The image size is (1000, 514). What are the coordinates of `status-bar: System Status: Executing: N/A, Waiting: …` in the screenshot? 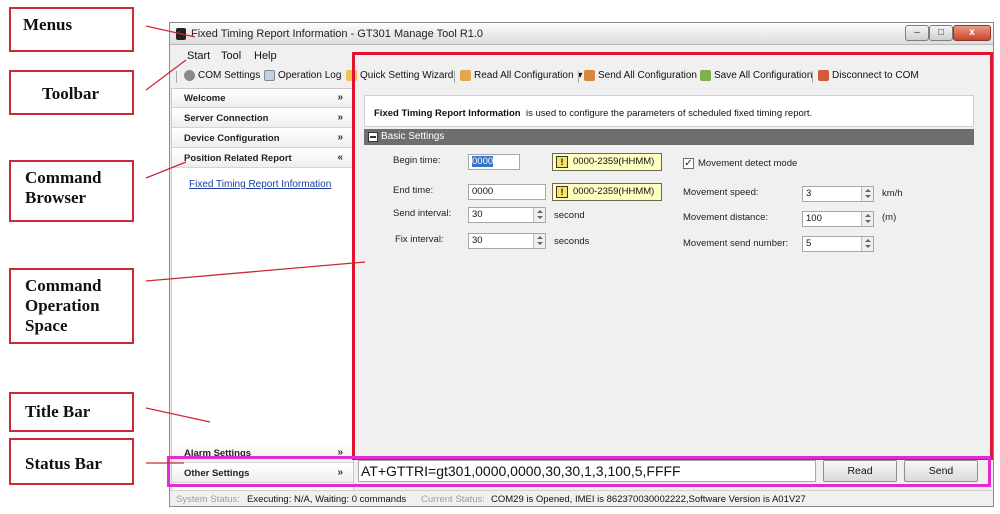 It's located at (581, 498).